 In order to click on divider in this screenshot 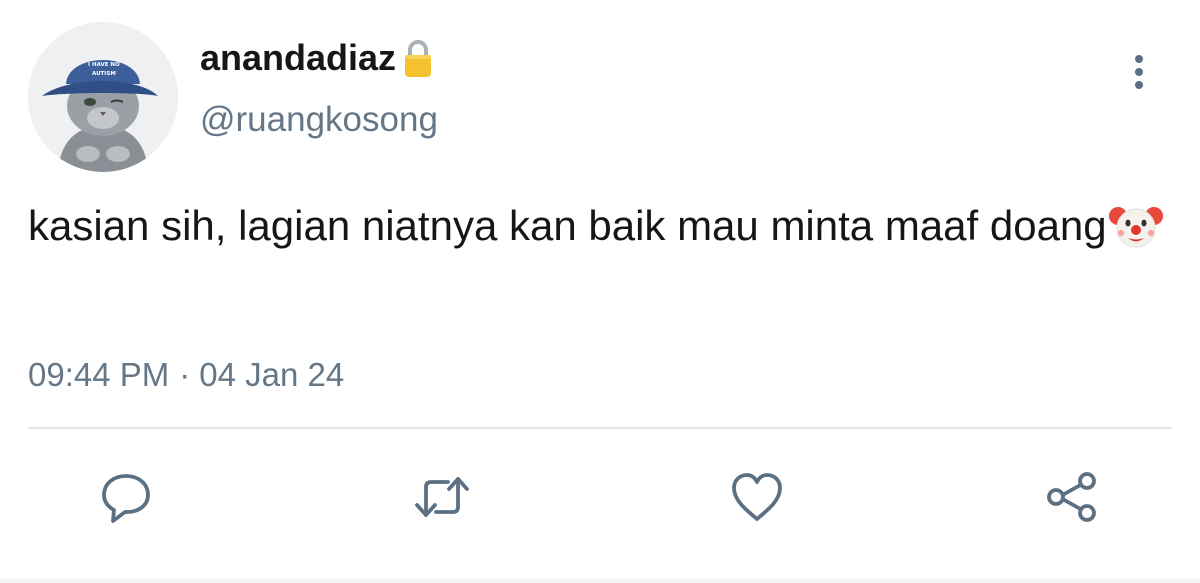, I will do `click(600, 428)`.